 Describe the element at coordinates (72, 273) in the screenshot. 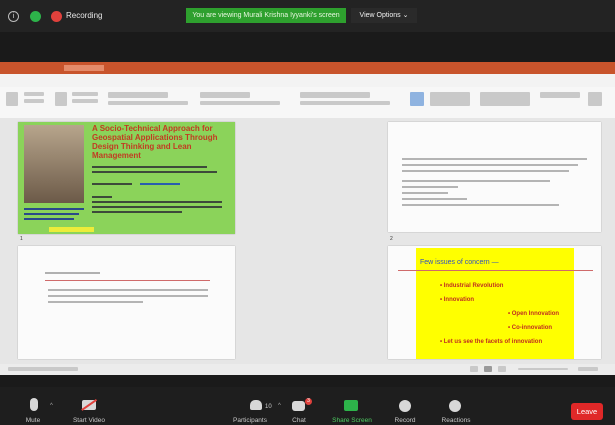

I see `slide3-heading-line` at that location.